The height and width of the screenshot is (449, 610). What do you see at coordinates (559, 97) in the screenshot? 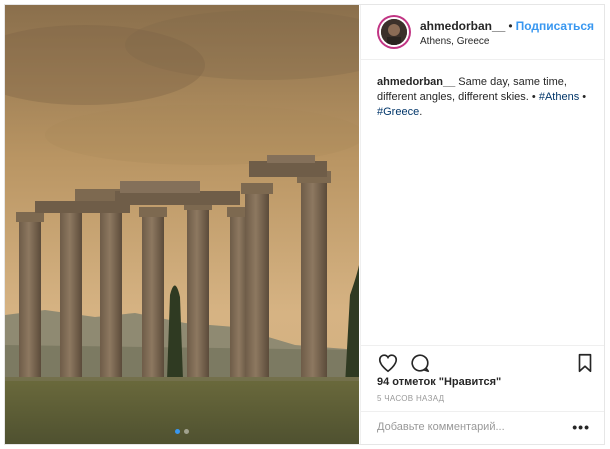
I see `hashtag-athens: #Athens` at bounding box center [559, 97].